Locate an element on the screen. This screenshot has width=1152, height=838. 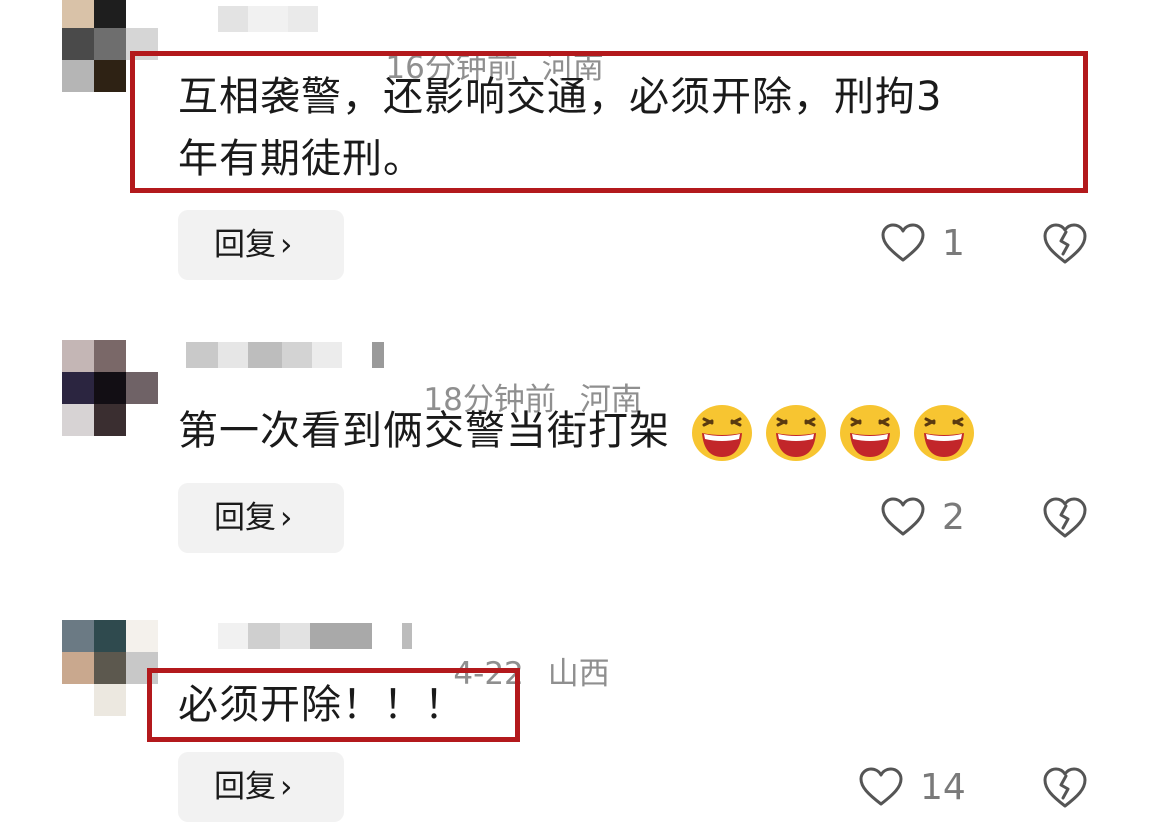
like-count: 2 is located at coordinates (953, 517).